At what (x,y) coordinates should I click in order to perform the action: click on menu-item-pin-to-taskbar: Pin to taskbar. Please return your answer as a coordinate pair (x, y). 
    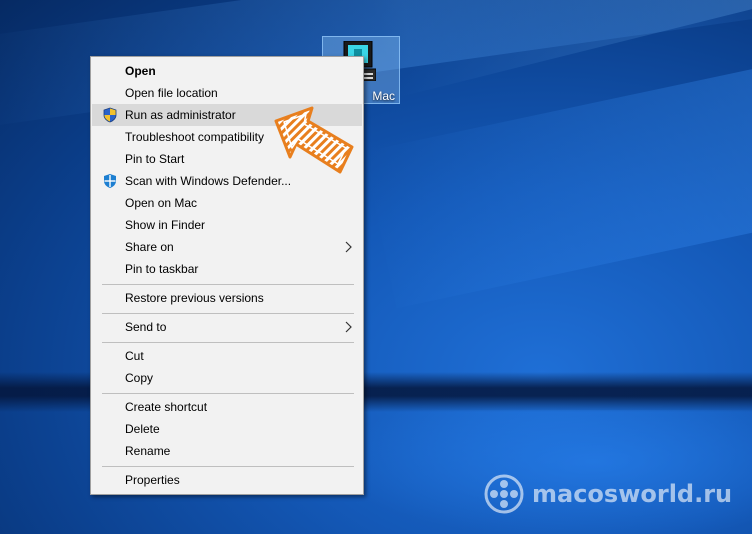
    Looking at the image, I should click on (227, 269).